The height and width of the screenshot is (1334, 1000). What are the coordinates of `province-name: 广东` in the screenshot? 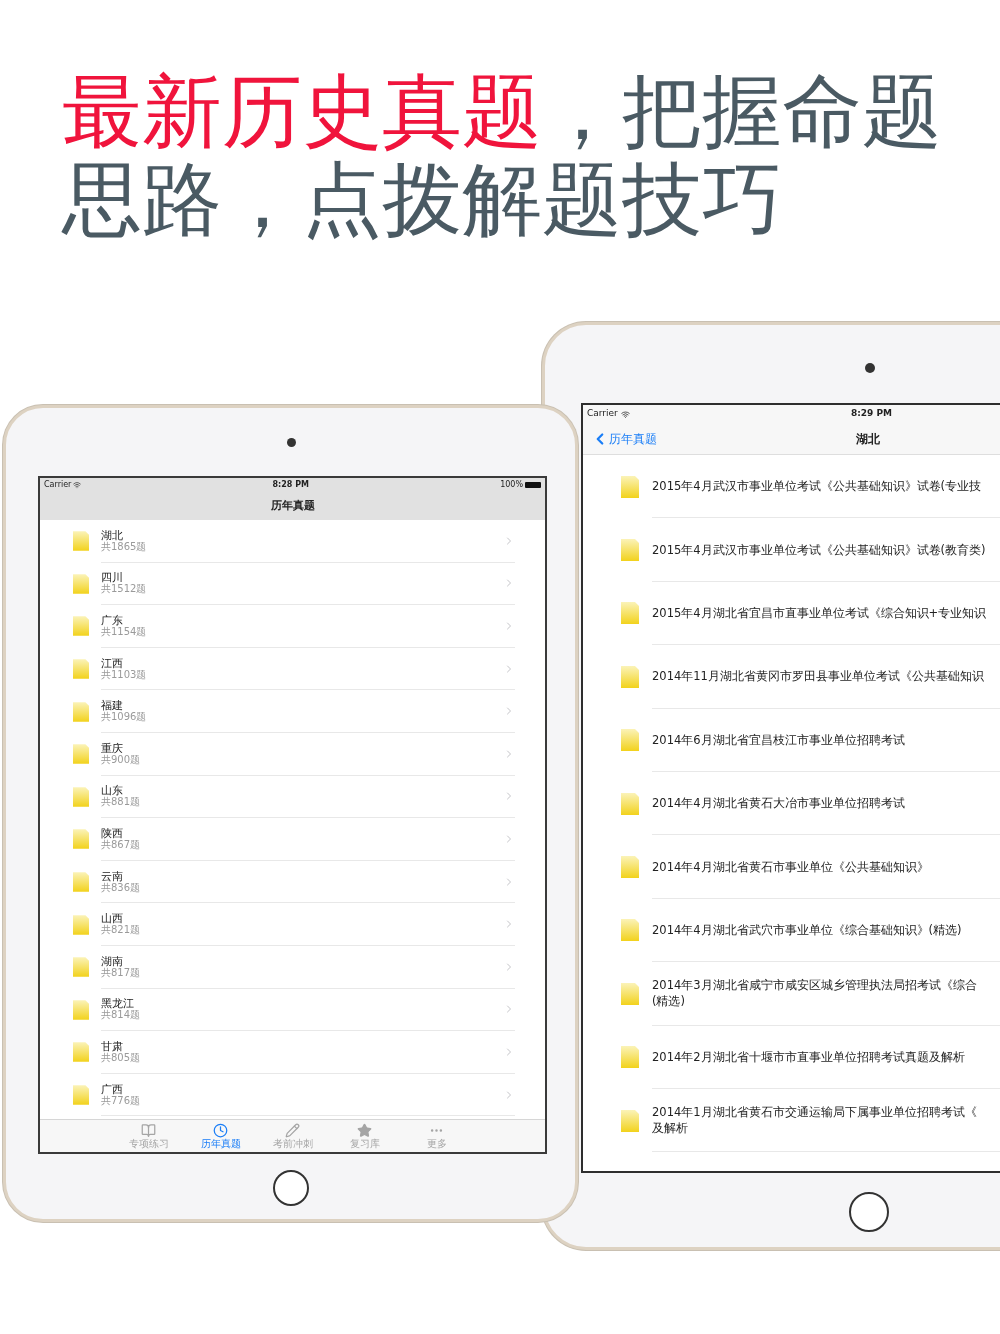 It's located at (112, 620).